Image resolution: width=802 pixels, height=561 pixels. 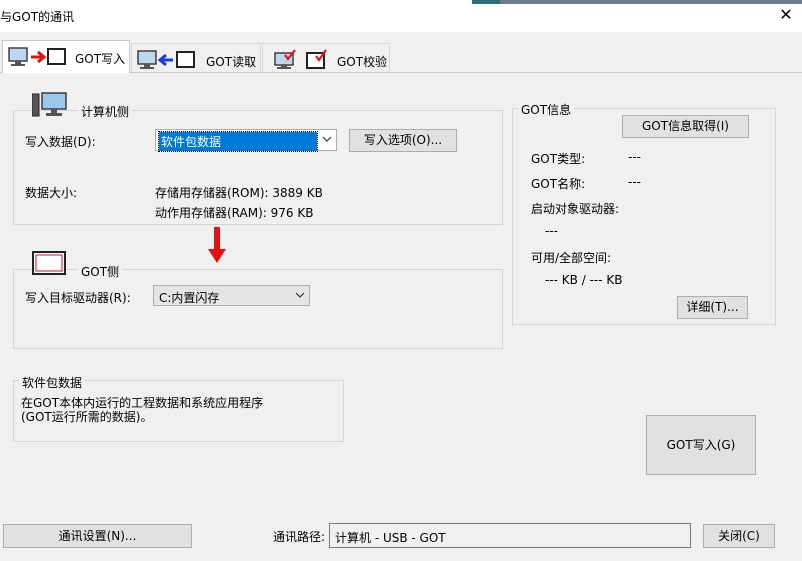 I want to click on target-drive-select: C:内置闪存, so click(x=231, y=295).